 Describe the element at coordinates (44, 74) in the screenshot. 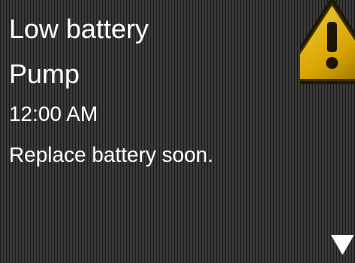

I see `alert-source: Pump` at that location.